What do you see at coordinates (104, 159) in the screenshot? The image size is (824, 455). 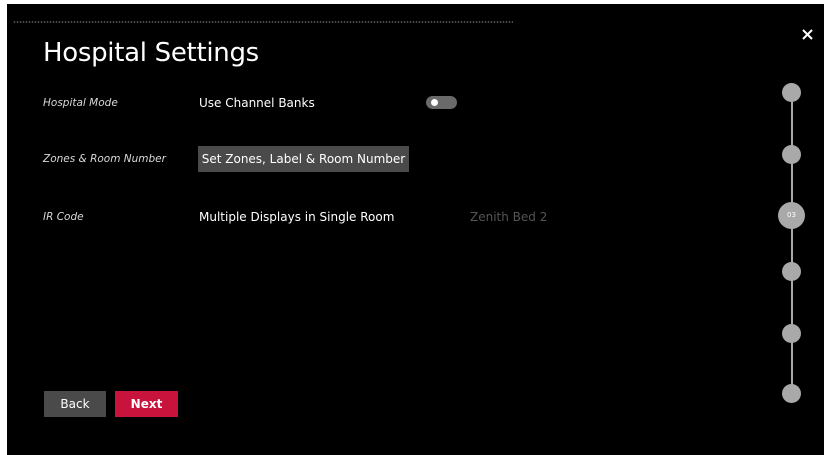 I see `zones-room-number-label: Zones & Room Number` at bounding box center [104, 159].